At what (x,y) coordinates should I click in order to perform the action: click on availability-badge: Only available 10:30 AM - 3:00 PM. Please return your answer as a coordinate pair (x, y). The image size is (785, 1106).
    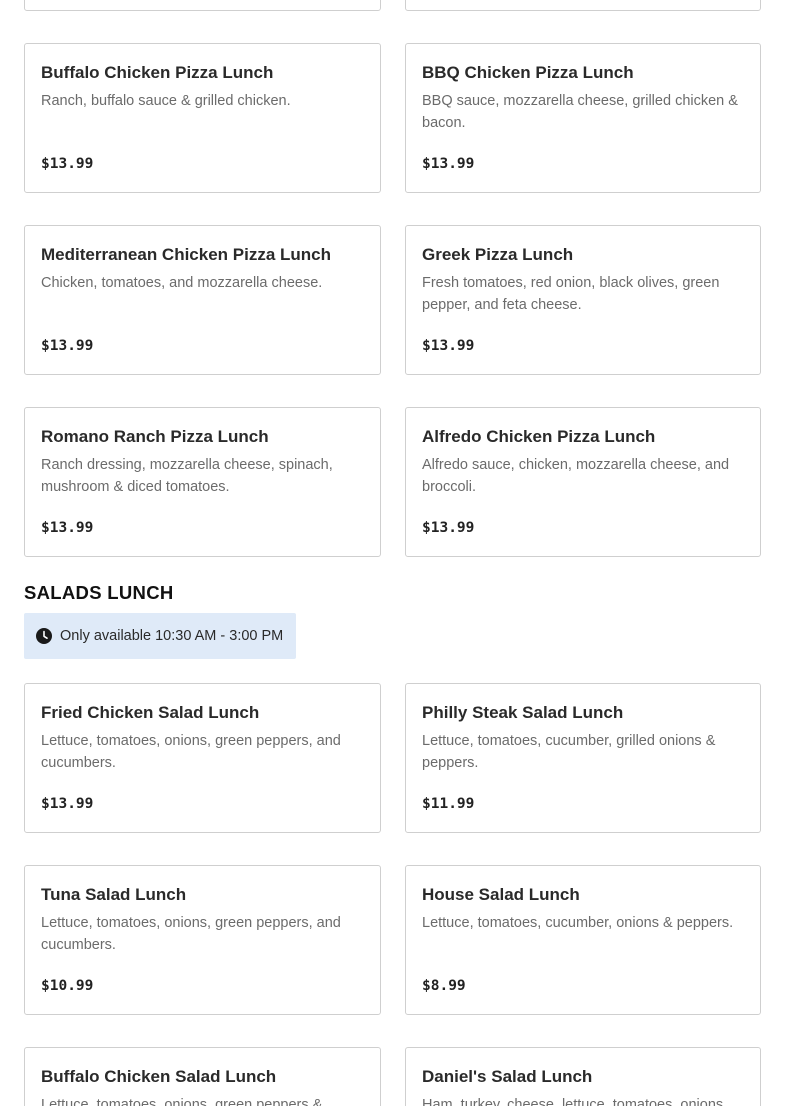
    Looking at the image, I should click on (160, 636).